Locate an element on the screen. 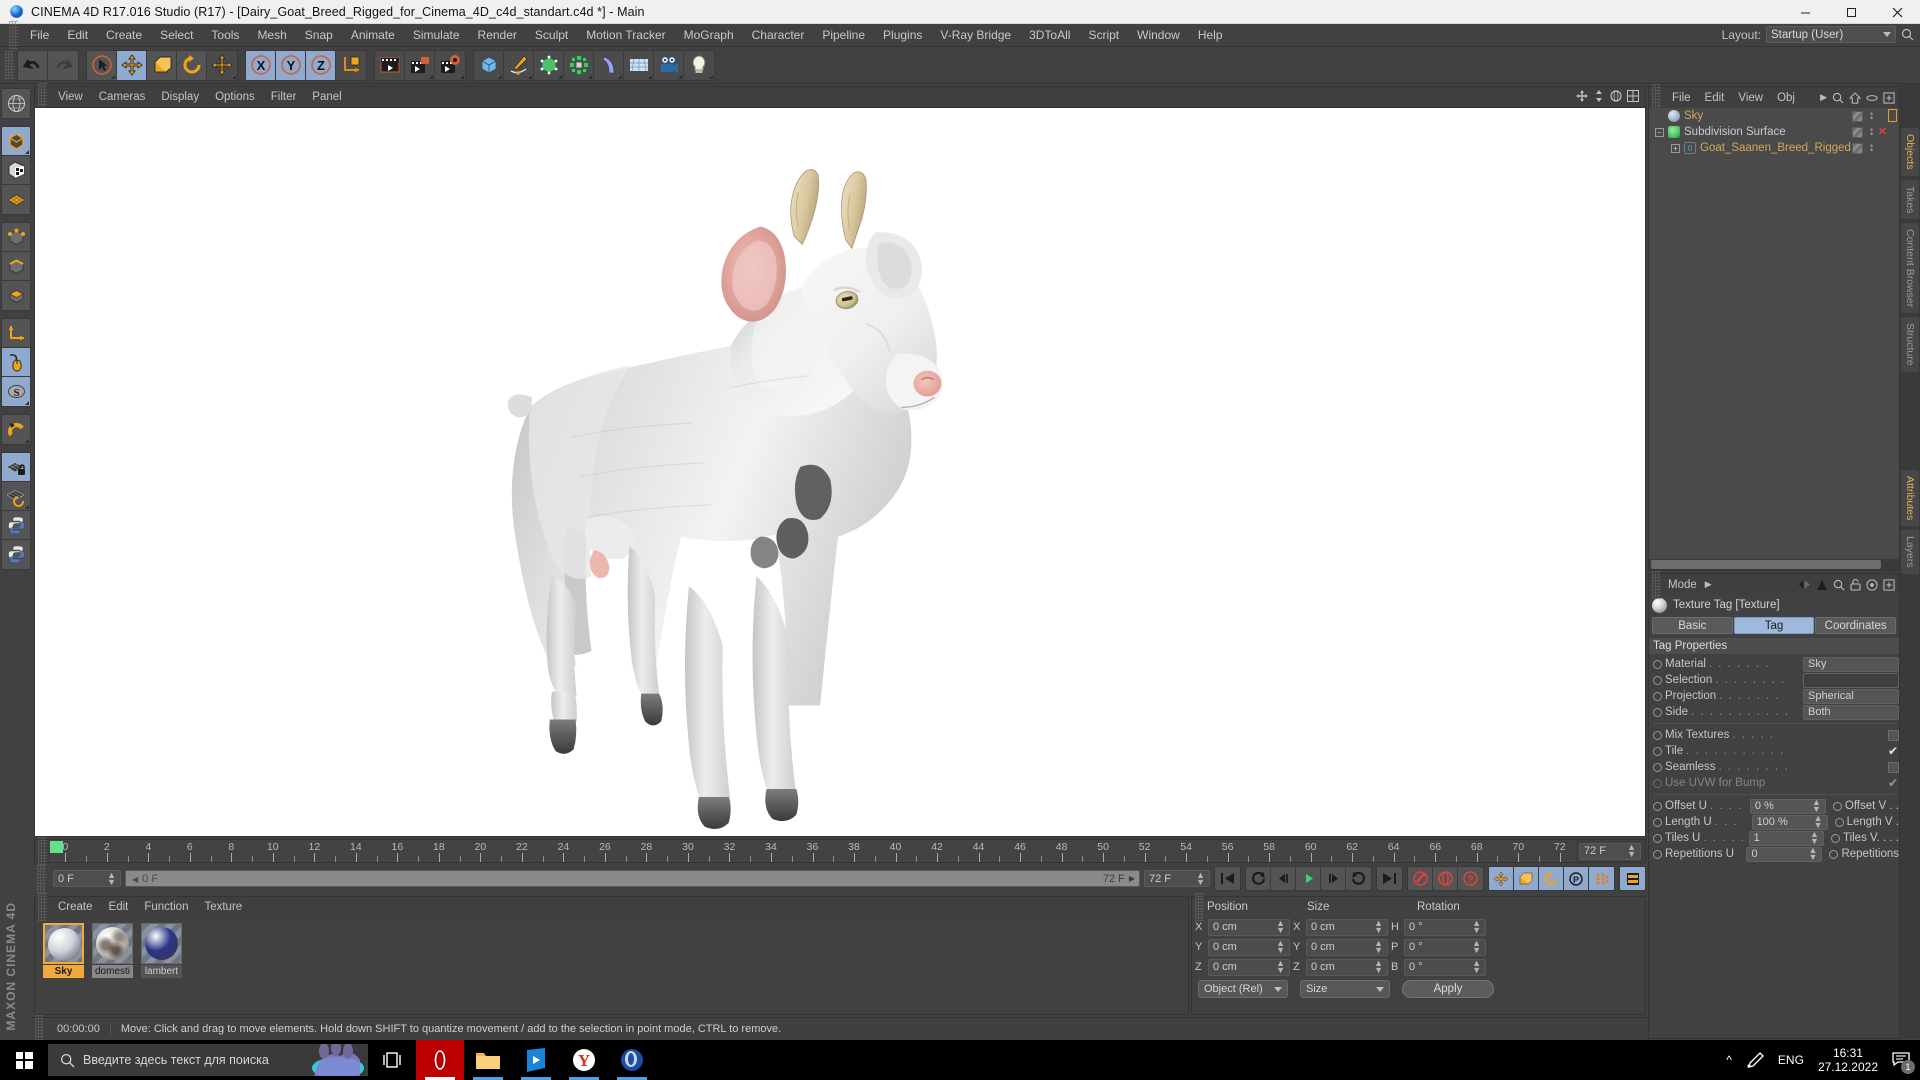  magnet-snap-button is located at coordinates (16, 429).